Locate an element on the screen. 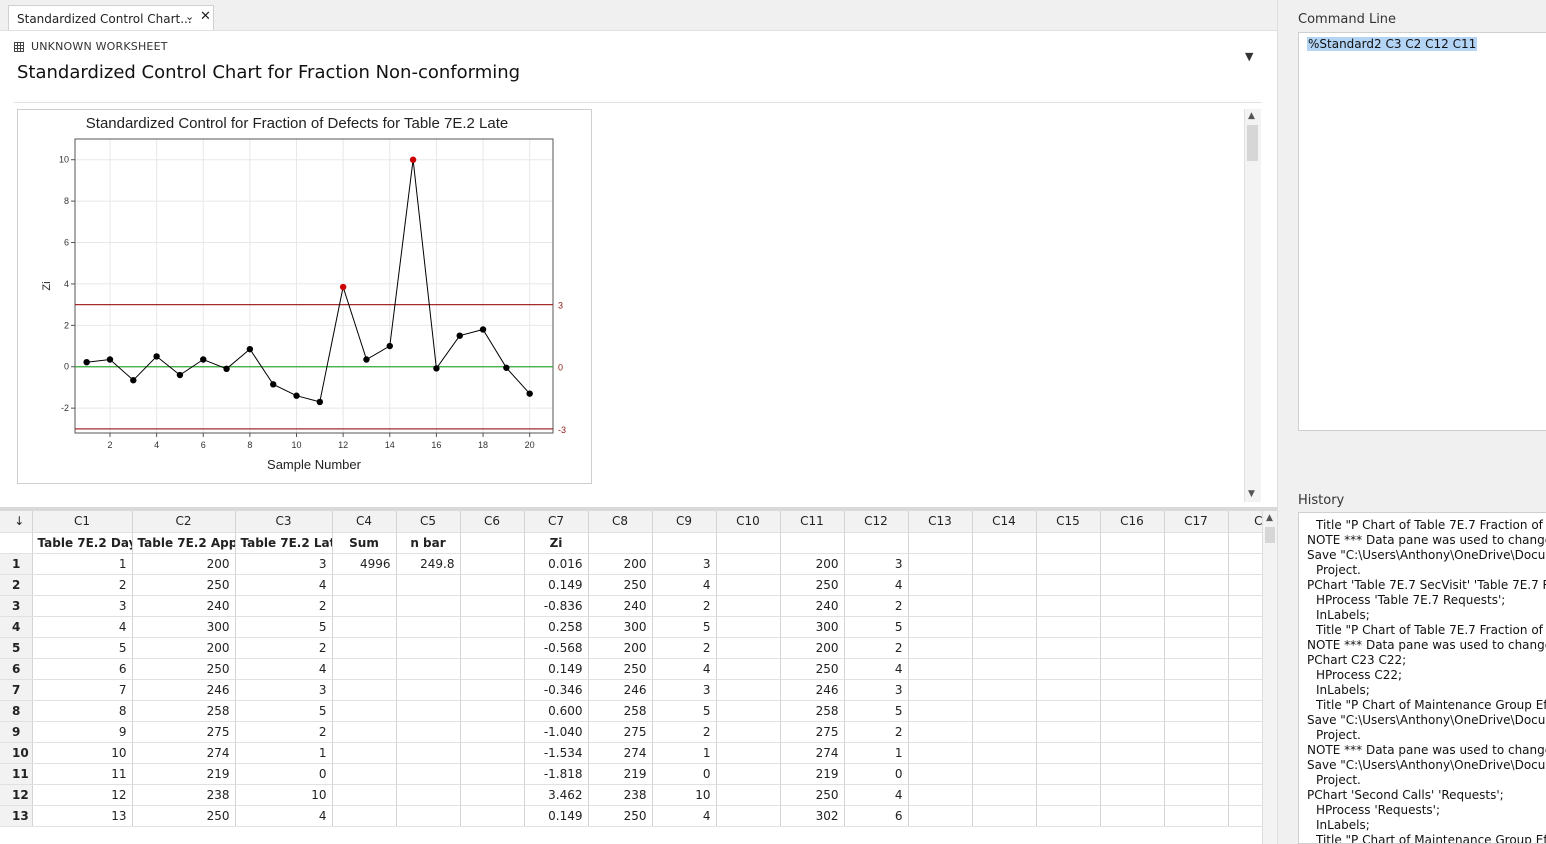 The image size is (1546, 844). table-cell: 1 is located at coordinates (284, 753).